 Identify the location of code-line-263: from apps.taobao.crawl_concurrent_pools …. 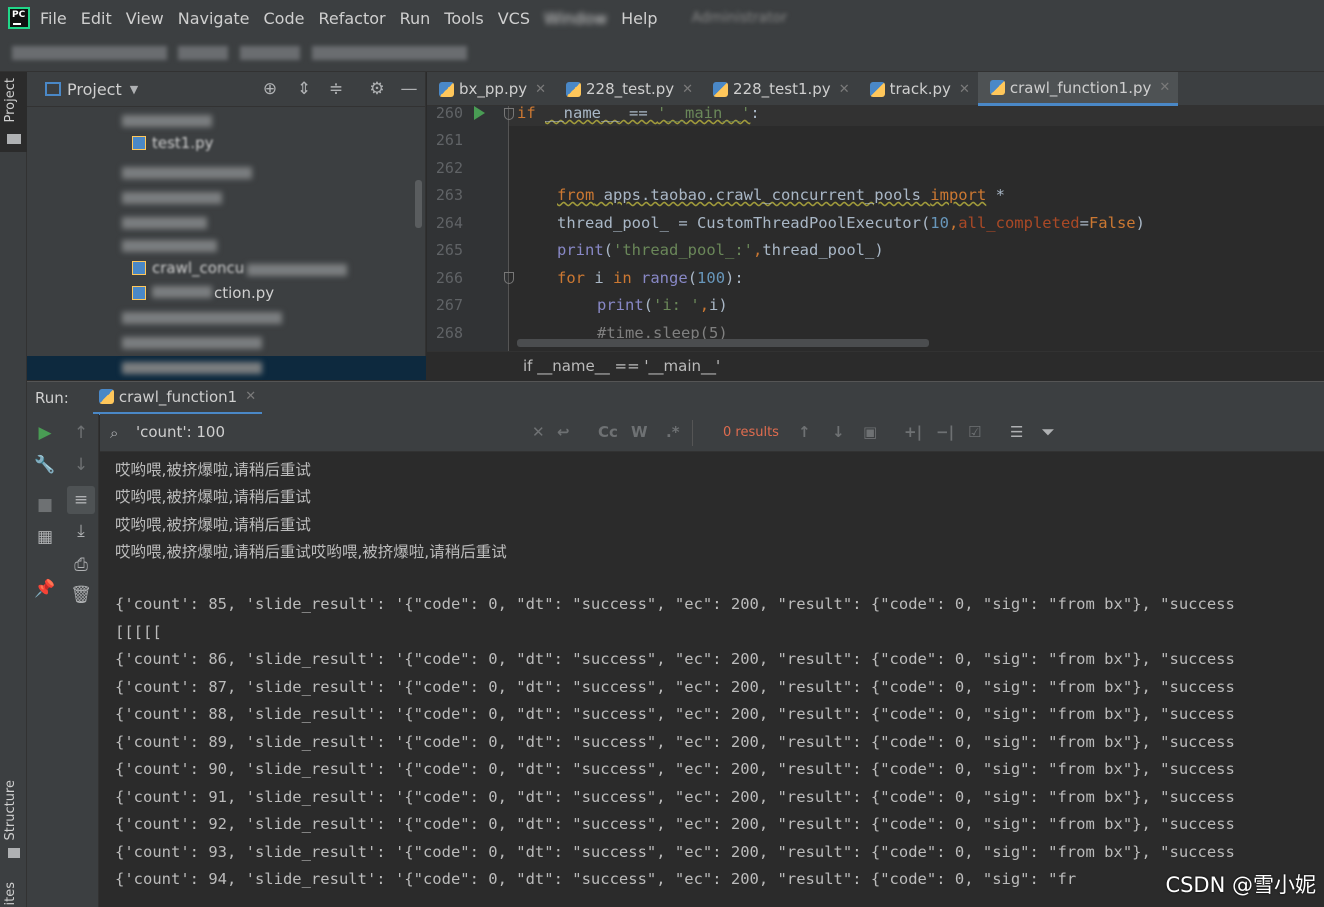
(781, 195).